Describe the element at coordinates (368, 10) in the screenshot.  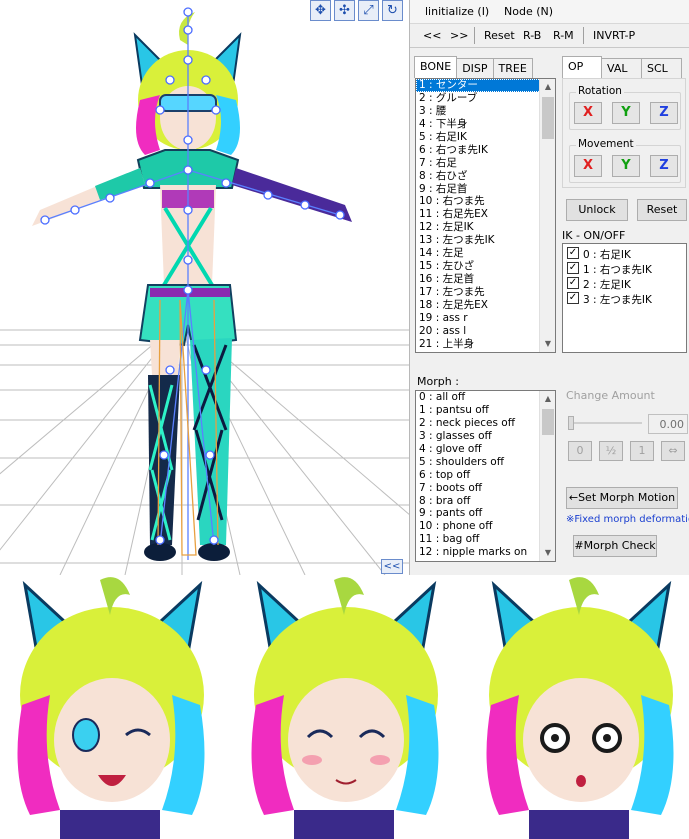
I see `zoom-view-icon: ⤢` at that location.